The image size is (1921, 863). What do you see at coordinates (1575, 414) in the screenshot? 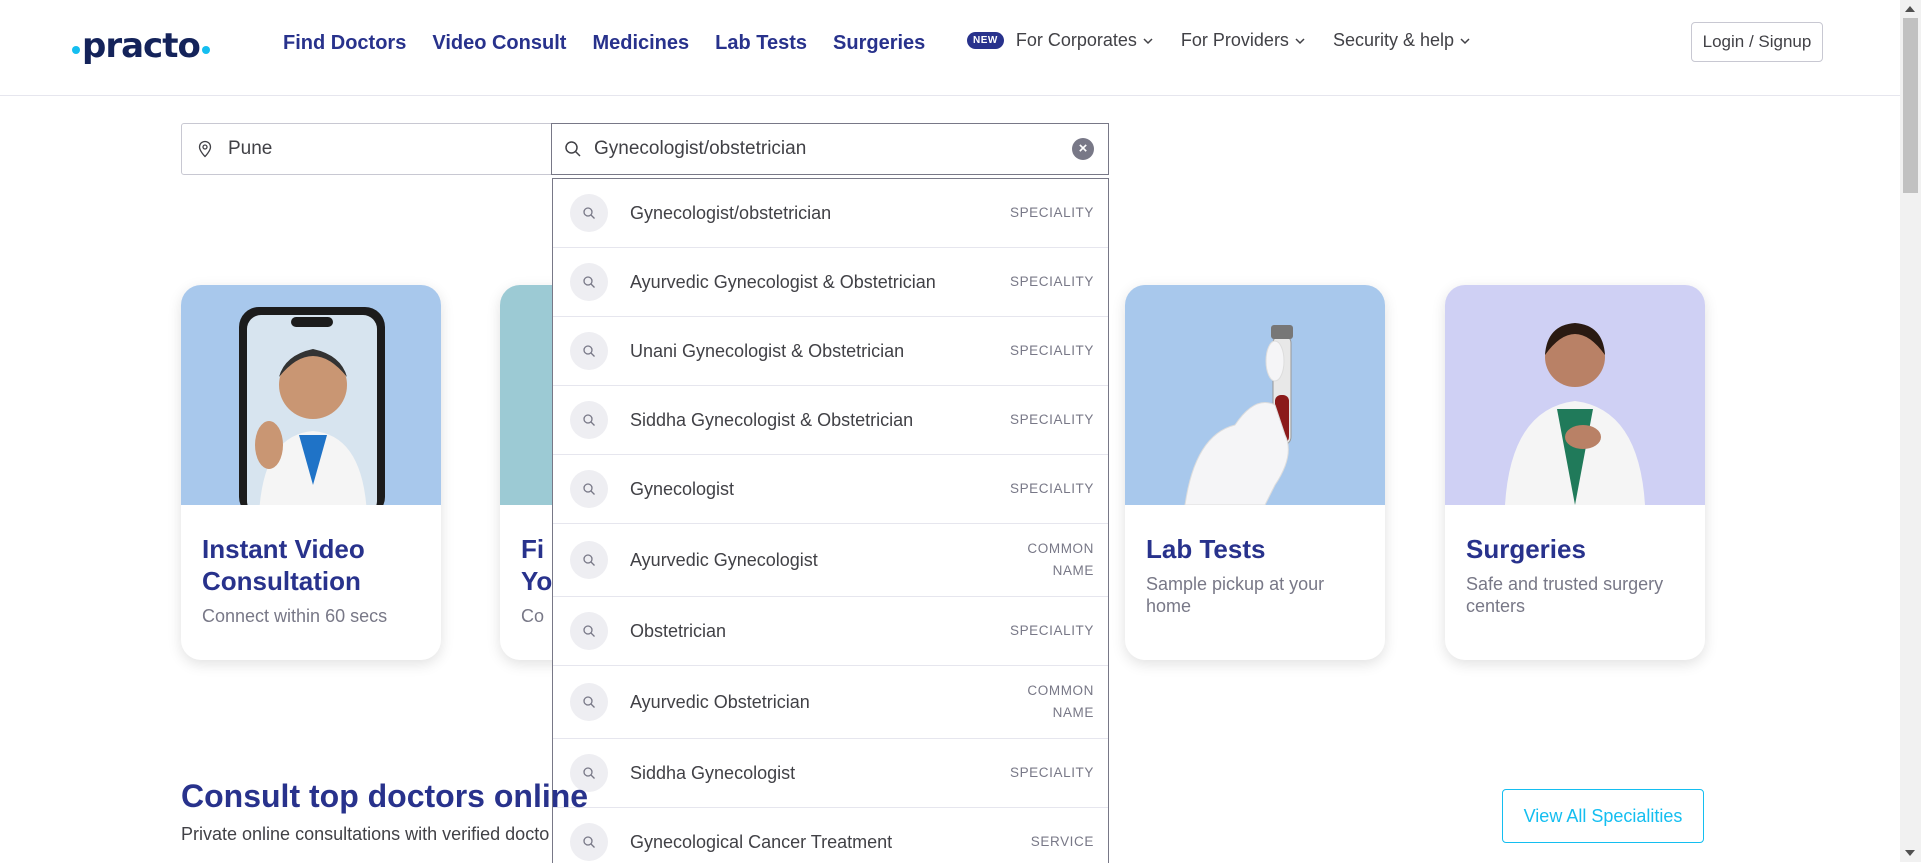
I see `surgeon-illustration` at bounding box center [1575, 414].